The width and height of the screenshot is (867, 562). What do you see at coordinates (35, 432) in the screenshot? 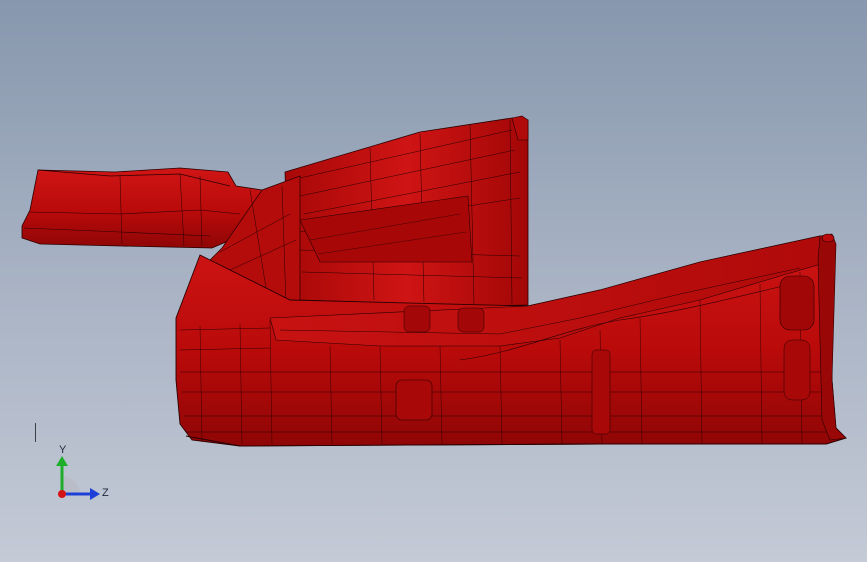
I see `cursor-marker` at bounding box center [35, 432].